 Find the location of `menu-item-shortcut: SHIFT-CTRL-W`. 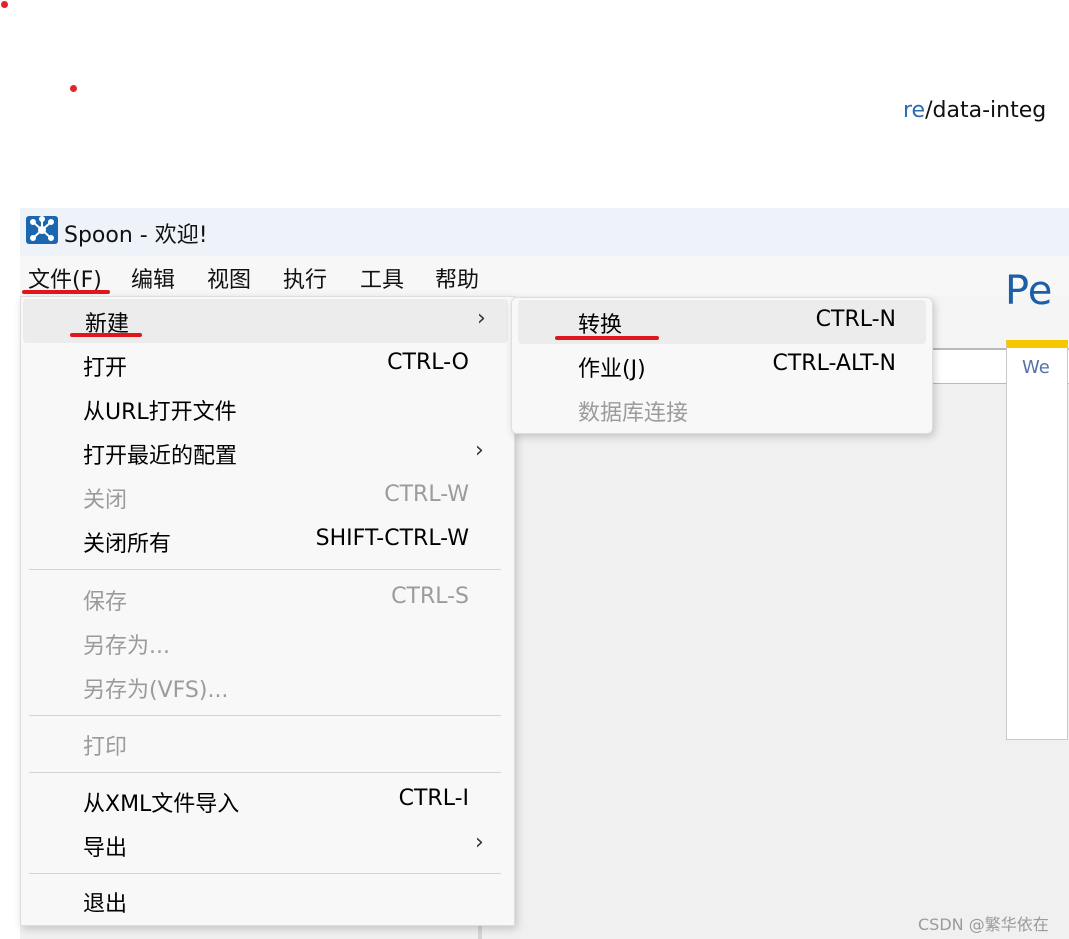

menu-item-shortcut: SHIFT-CTRL-W is located at coordinates (392, 538).